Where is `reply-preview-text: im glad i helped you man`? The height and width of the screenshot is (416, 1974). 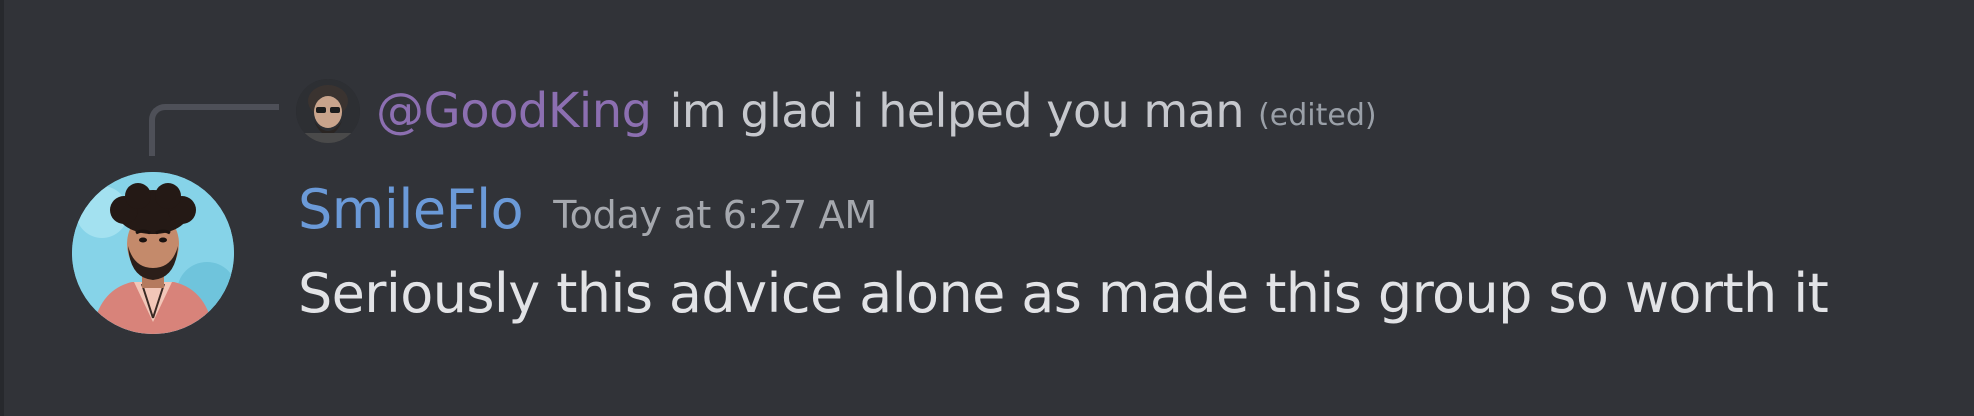 reply-preview-text: im glad i helped you man is located at coordinates (957, 111).